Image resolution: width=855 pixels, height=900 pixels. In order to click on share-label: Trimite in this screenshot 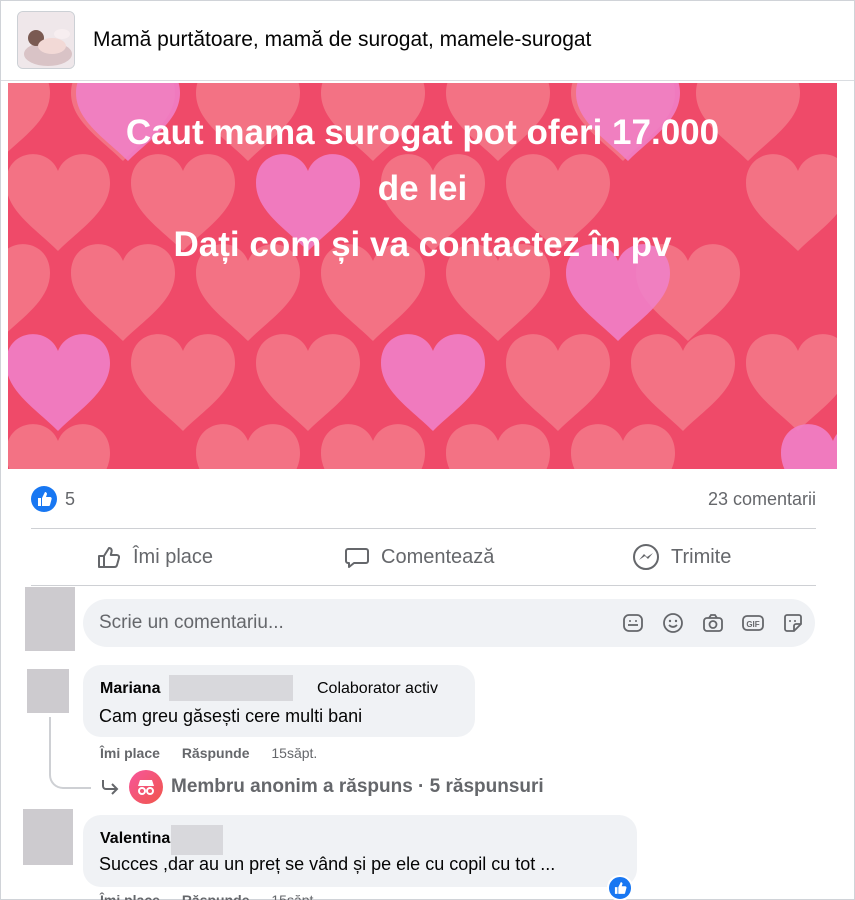, I will do `click(701, 556)`.